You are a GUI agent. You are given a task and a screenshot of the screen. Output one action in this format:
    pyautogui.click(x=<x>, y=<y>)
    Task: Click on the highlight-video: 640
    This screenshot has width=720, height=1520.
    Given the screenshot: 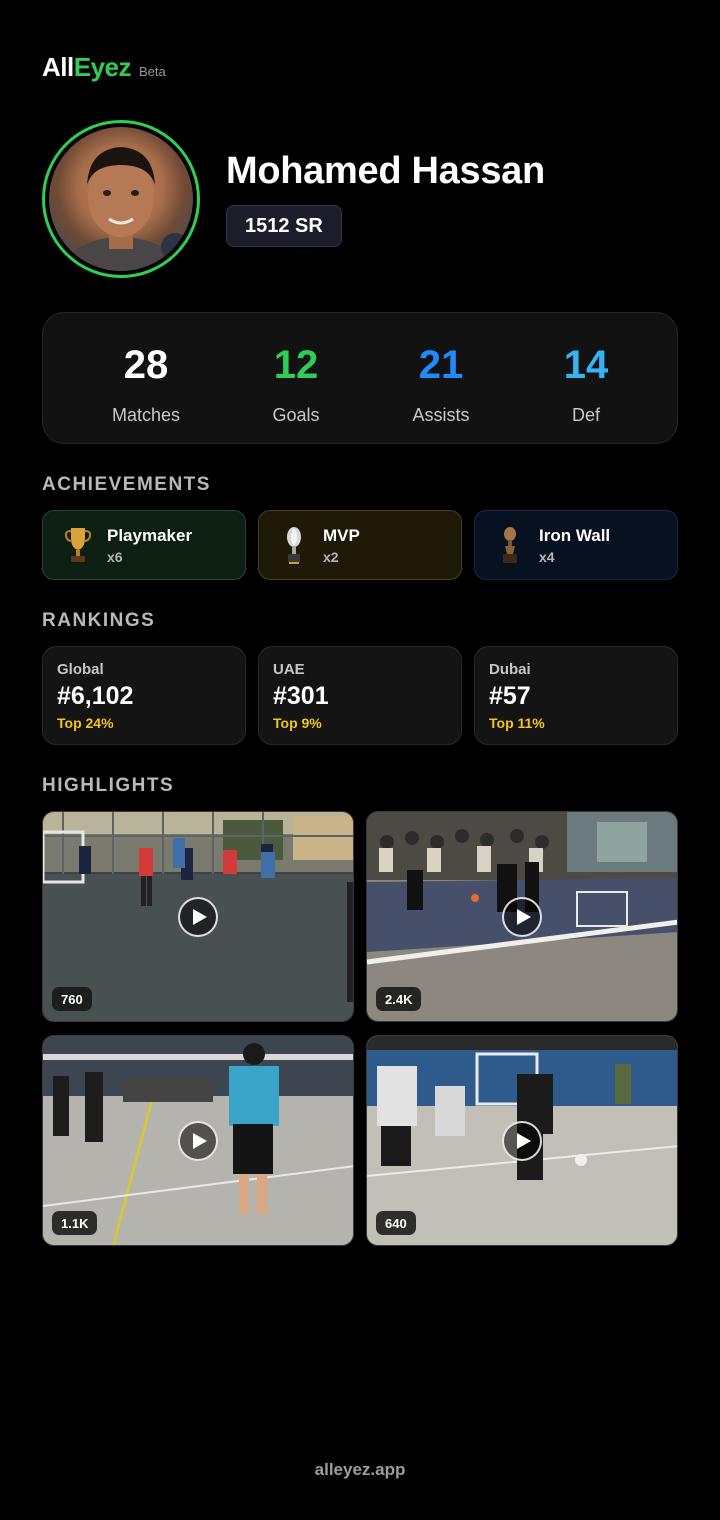 What is the action you would take?
    pyautogui.click(x=522, y=1140)
    